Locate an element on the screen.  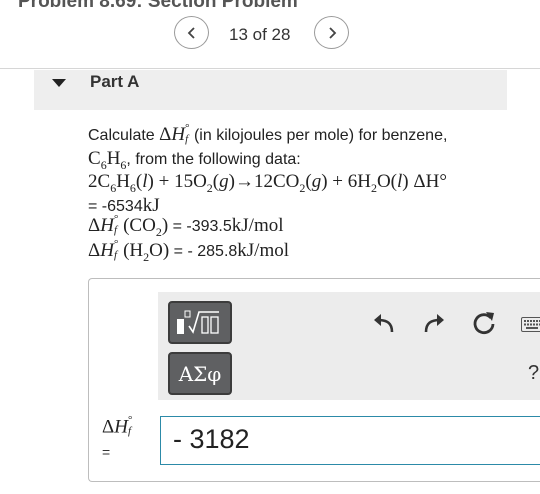
part-a-header: Part A is located at coordinates (270, 90).